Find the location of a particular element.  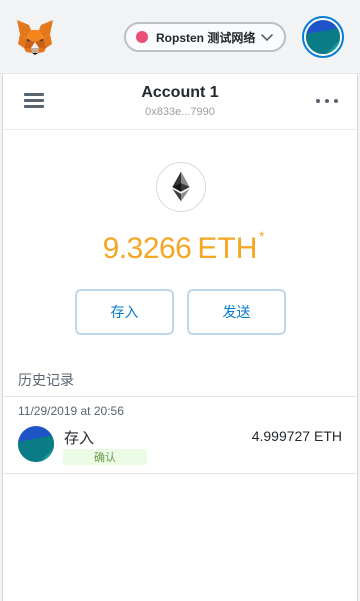

deposit-button: 存入 is located at coordinates (124, 312).